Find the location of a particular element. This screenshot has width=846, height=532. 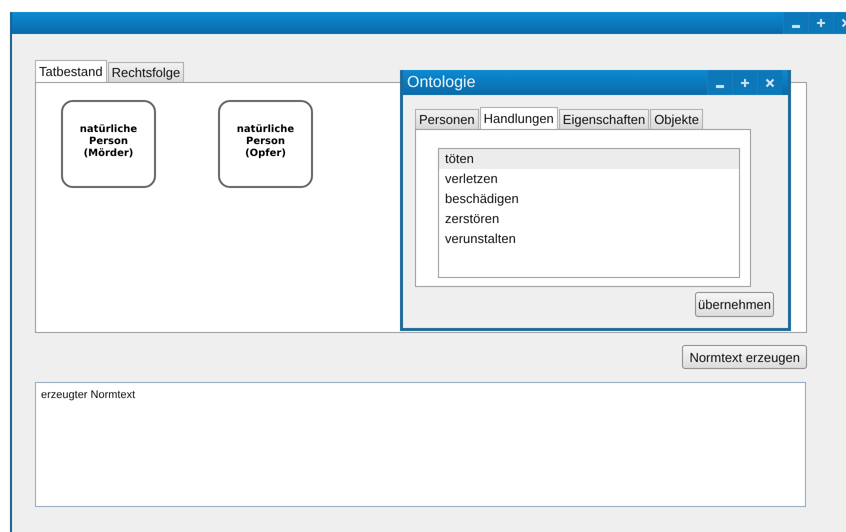

tab: Rechtsfolge is located at coordinates (146, 72).